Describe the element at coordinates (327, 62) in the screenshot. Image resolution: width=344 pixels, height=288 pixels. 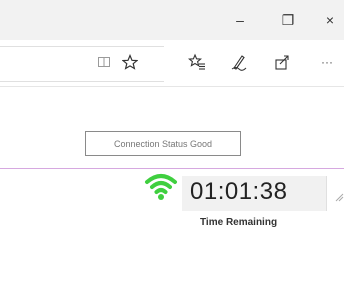
I see `more-icon: ···` at that location.